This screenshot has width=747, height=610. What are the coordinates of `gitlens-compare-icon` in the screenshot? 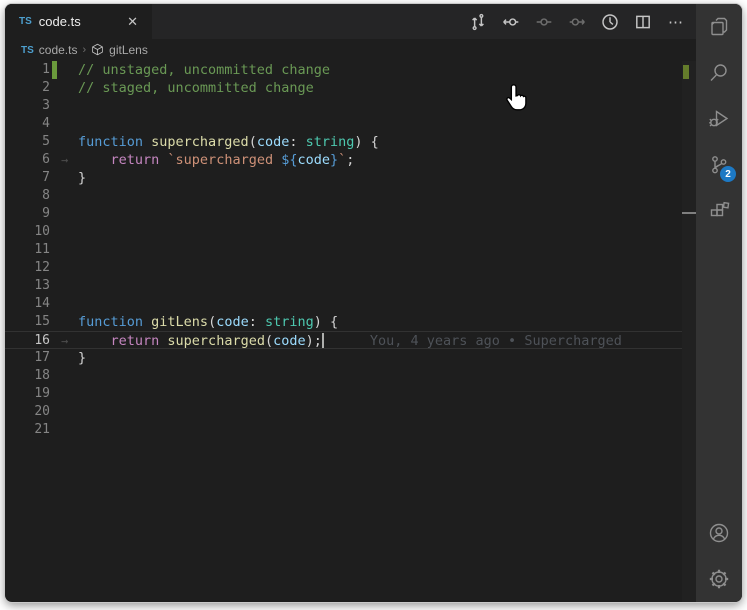 It's located at (478, 22).